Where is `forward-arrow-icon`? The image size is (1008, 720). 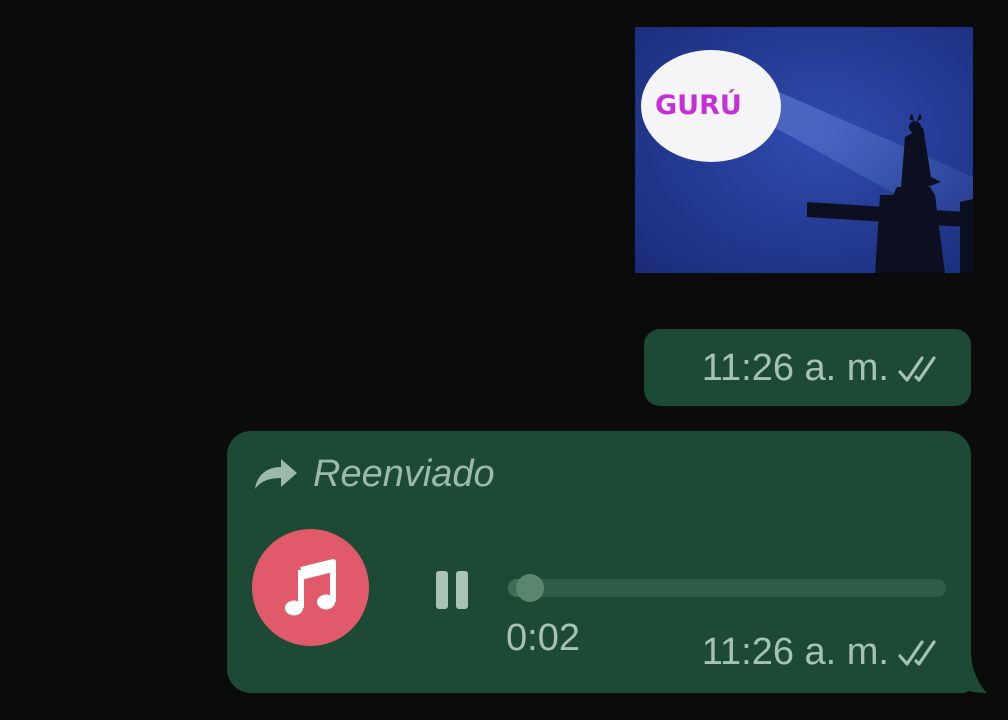 forward-arrow-icon is located at coordinates (276, 473).